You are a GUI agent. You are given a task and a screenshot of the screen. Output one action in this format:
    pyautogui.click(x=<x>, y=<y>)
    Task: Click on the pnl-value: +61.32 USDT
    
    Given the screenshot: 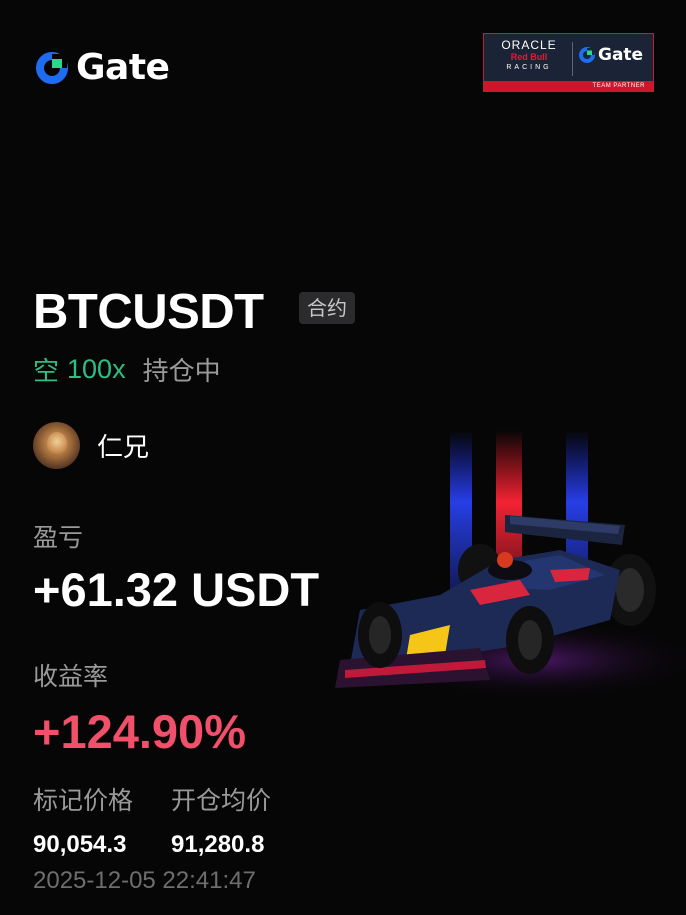 What is the action you would take?
    pyautogui.click(x=176, y=589)
    